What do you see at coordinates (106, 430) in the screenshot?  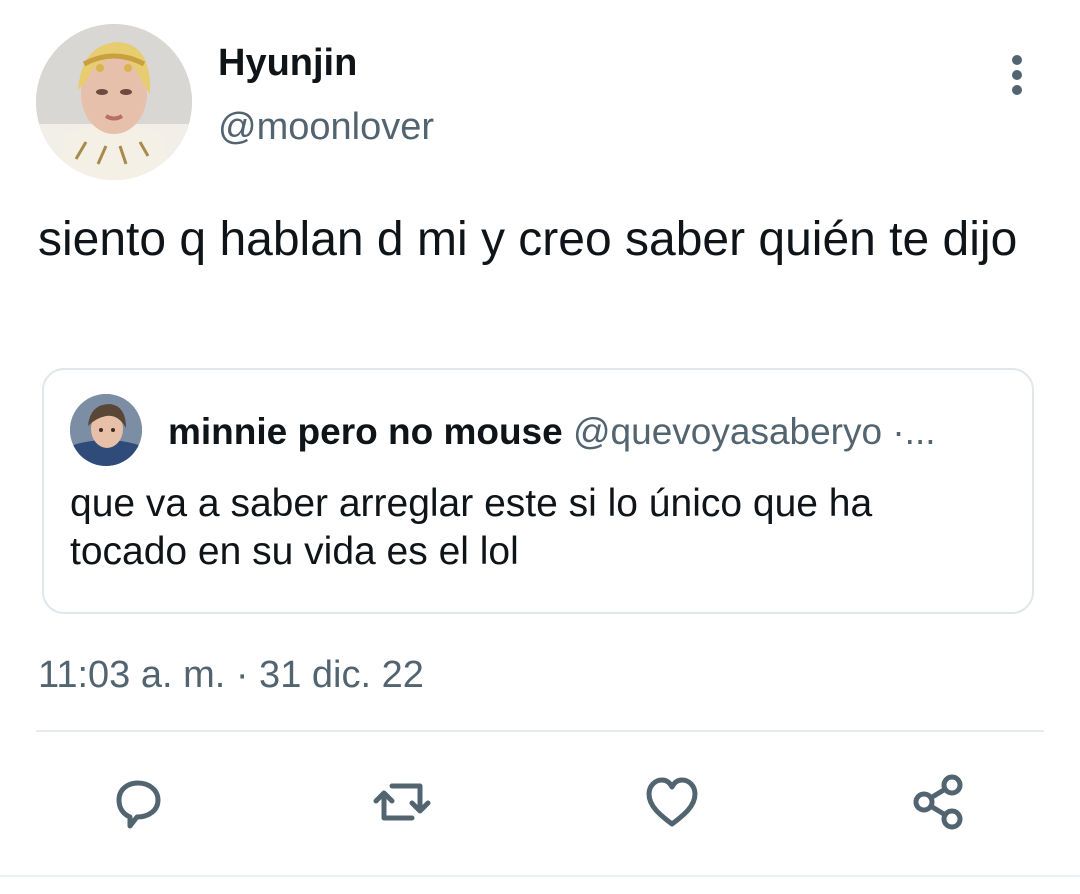 I see `quoted-author-avatar` at bounding box center [106, 430].